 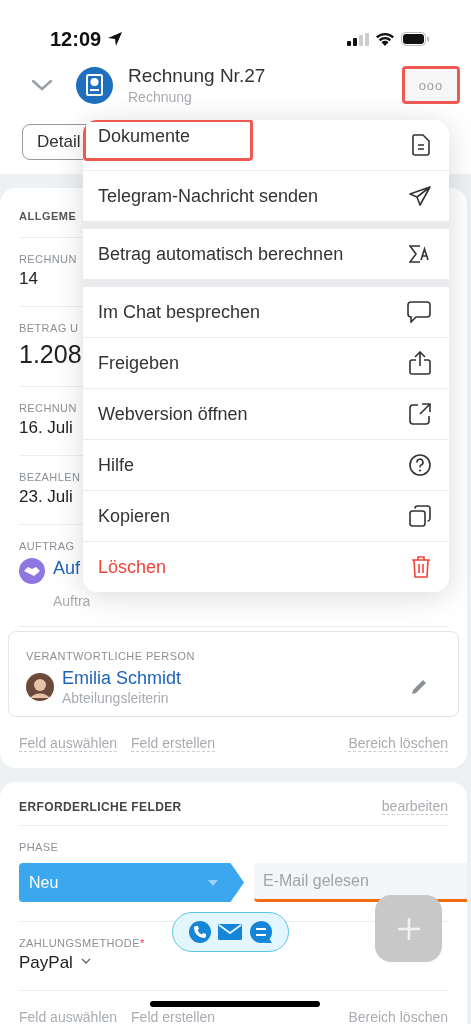 I want to click on menu-item-label: Webversion öffnen, so click(x=173, y=414).